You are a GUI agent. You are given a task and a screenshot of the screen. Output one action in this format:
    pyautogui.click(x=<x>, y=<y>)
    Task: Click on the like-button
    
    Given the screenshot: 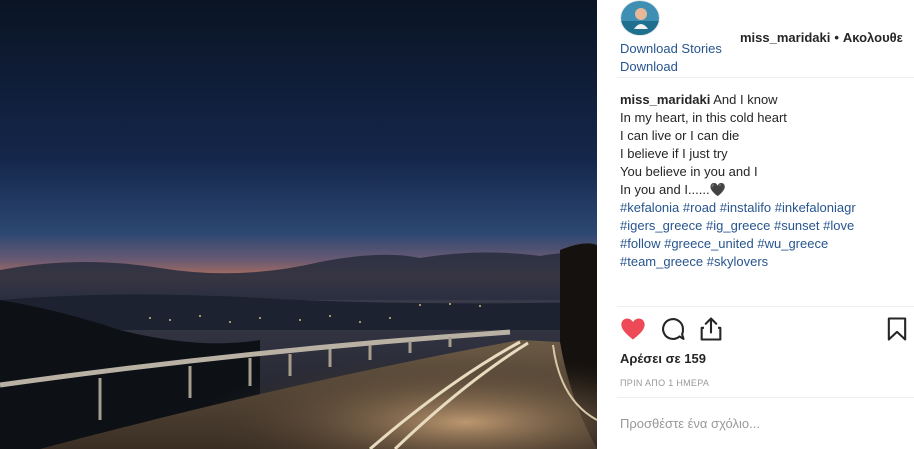 What is the action you would take?
    pyautogui.click(x=634, y=330)
    